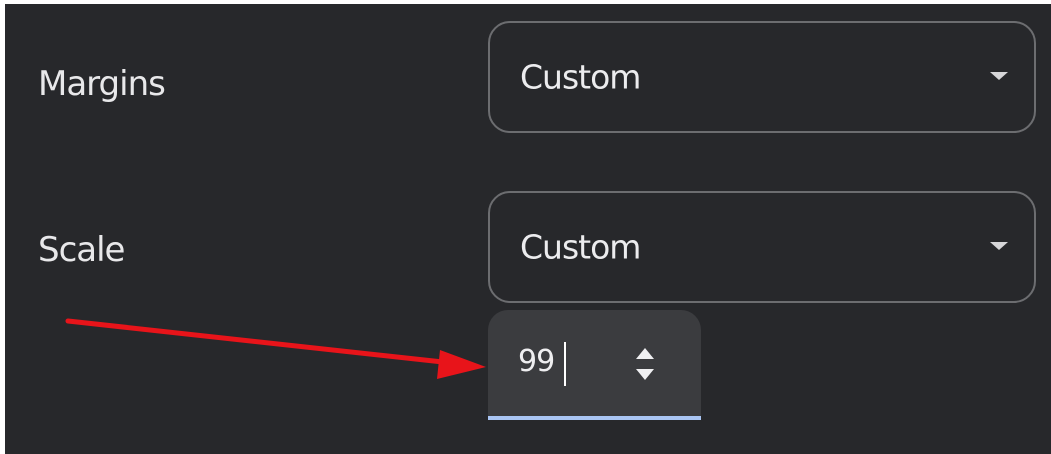 This screenshot has width=1051, height=454. What do you see at coordinates (762, 77) in the screenshot?
I see `margins-select: Custom` at bounding box center [762, 77].